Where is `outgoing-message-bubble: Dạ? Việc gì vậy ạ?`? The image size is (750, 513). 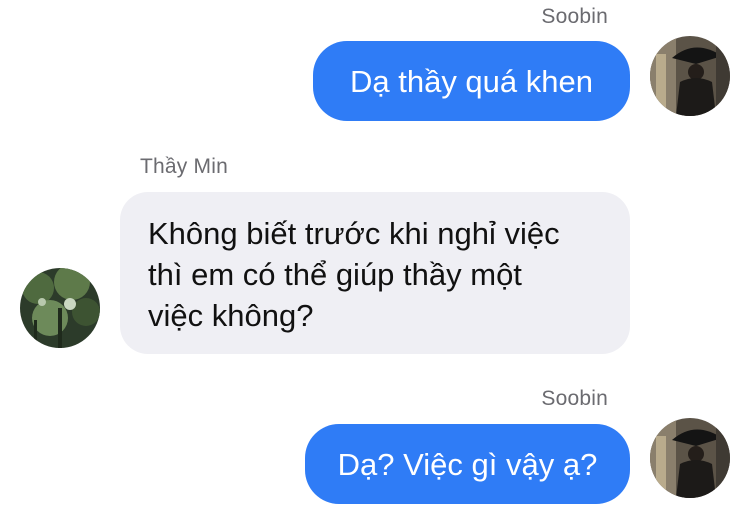
outgoing-message-bubble: Dạ? Việc gì vậy ạ? is located at coordinates (467, 464).